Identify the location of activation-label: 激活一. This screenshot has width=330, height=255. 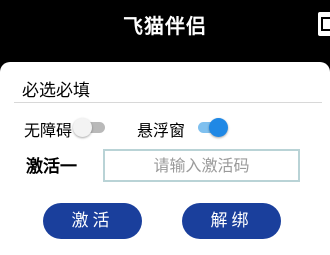
(51, 167).